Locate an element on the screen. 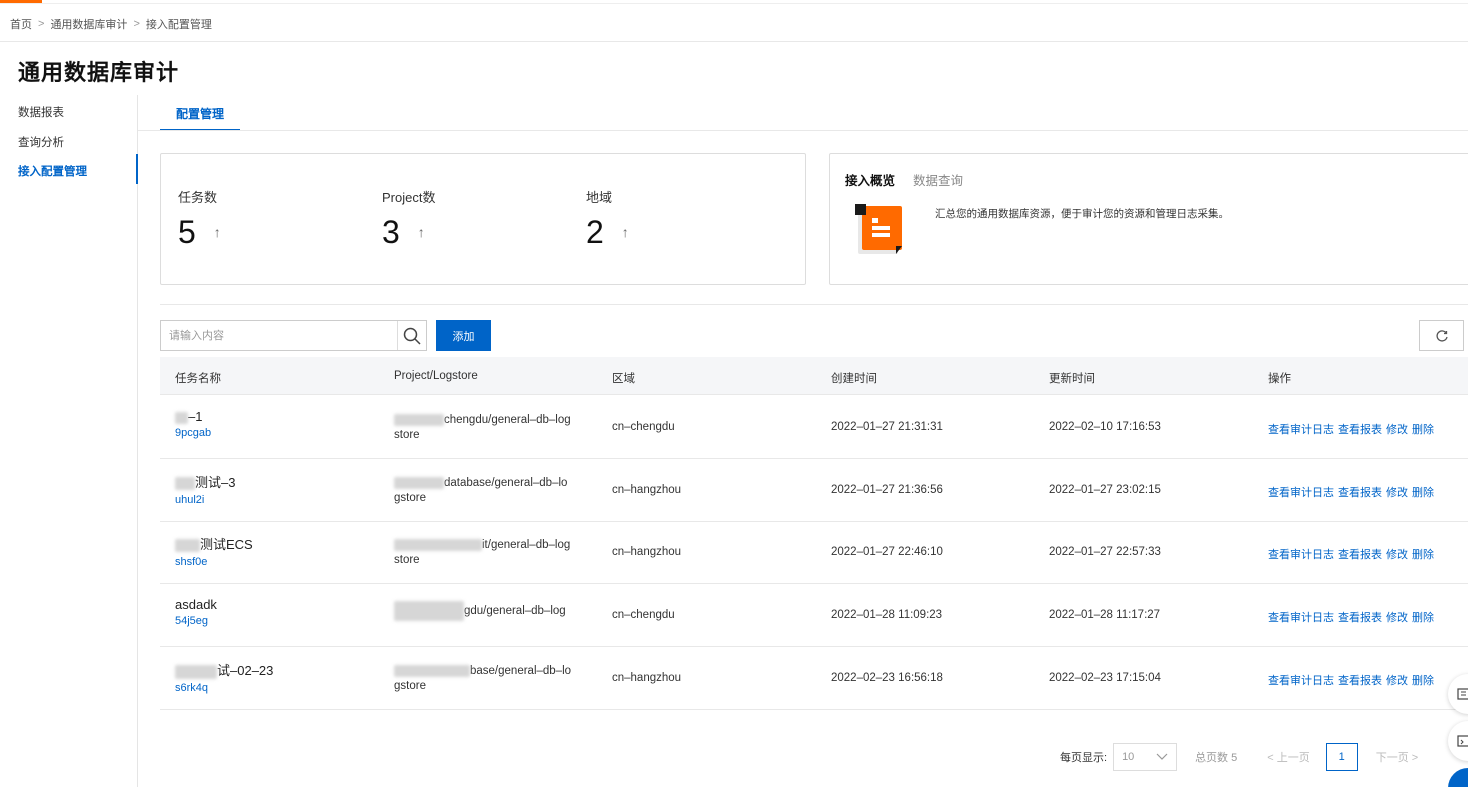 The width and height of the screenshot is (1468, 787). column-header: 任务名称 is located at coordinates (198, 379).